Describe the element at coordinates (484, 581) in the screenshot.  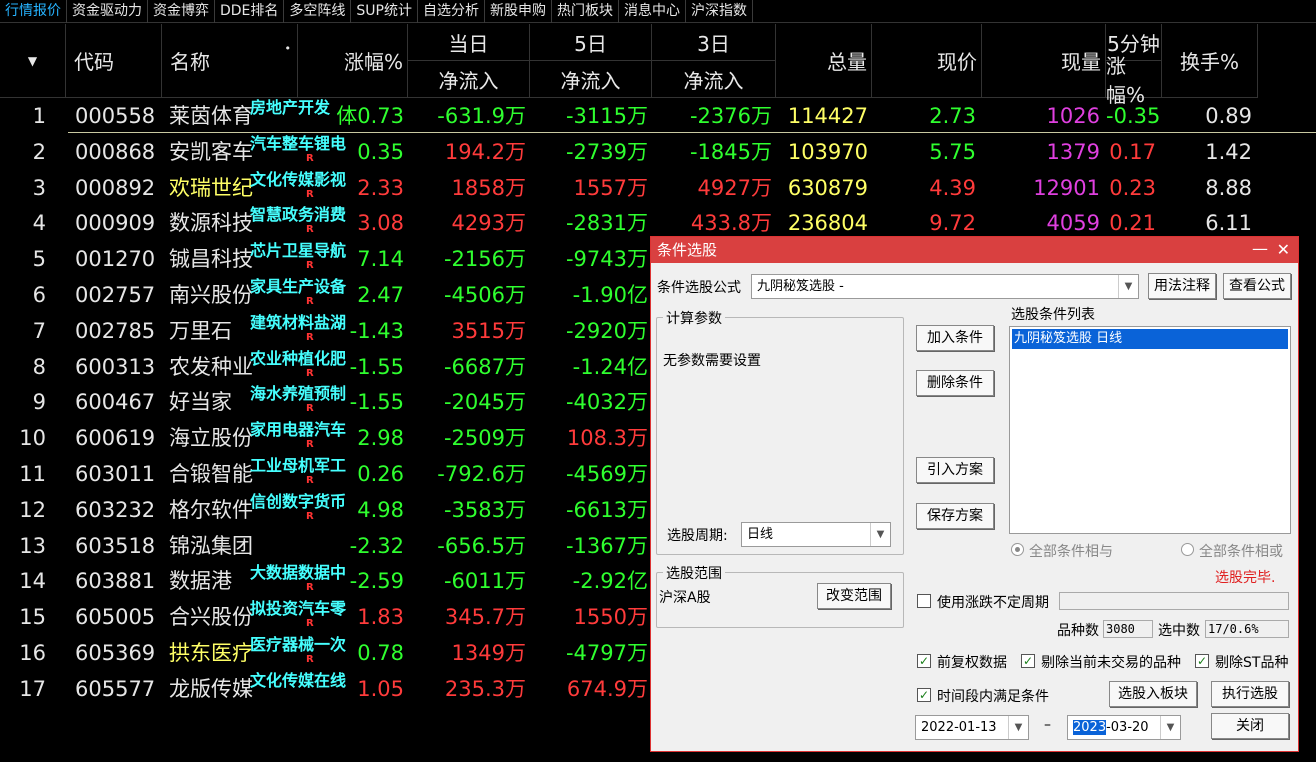
I see `day-net-inflow: -6011万` at that location.